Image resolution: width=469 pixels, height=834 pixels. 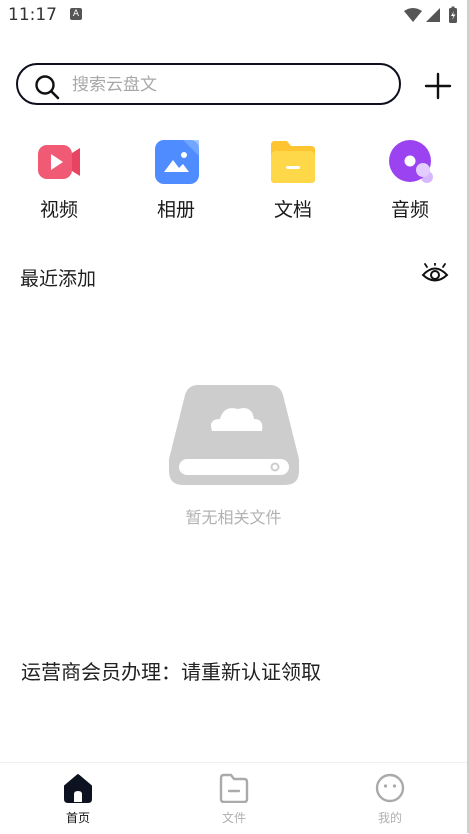 What do you see at coordinates (435, 274) in the screenshot?
I see `visibility-eye-icon` at bounding box center [435, 274].